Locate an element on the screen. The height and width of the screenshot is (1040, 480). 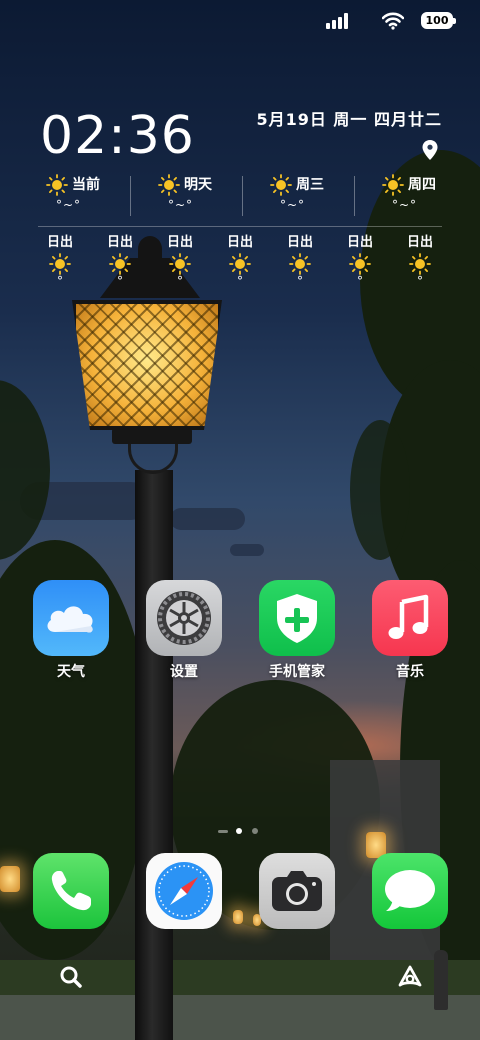
camera-icon is located at coordinates (297, 891).